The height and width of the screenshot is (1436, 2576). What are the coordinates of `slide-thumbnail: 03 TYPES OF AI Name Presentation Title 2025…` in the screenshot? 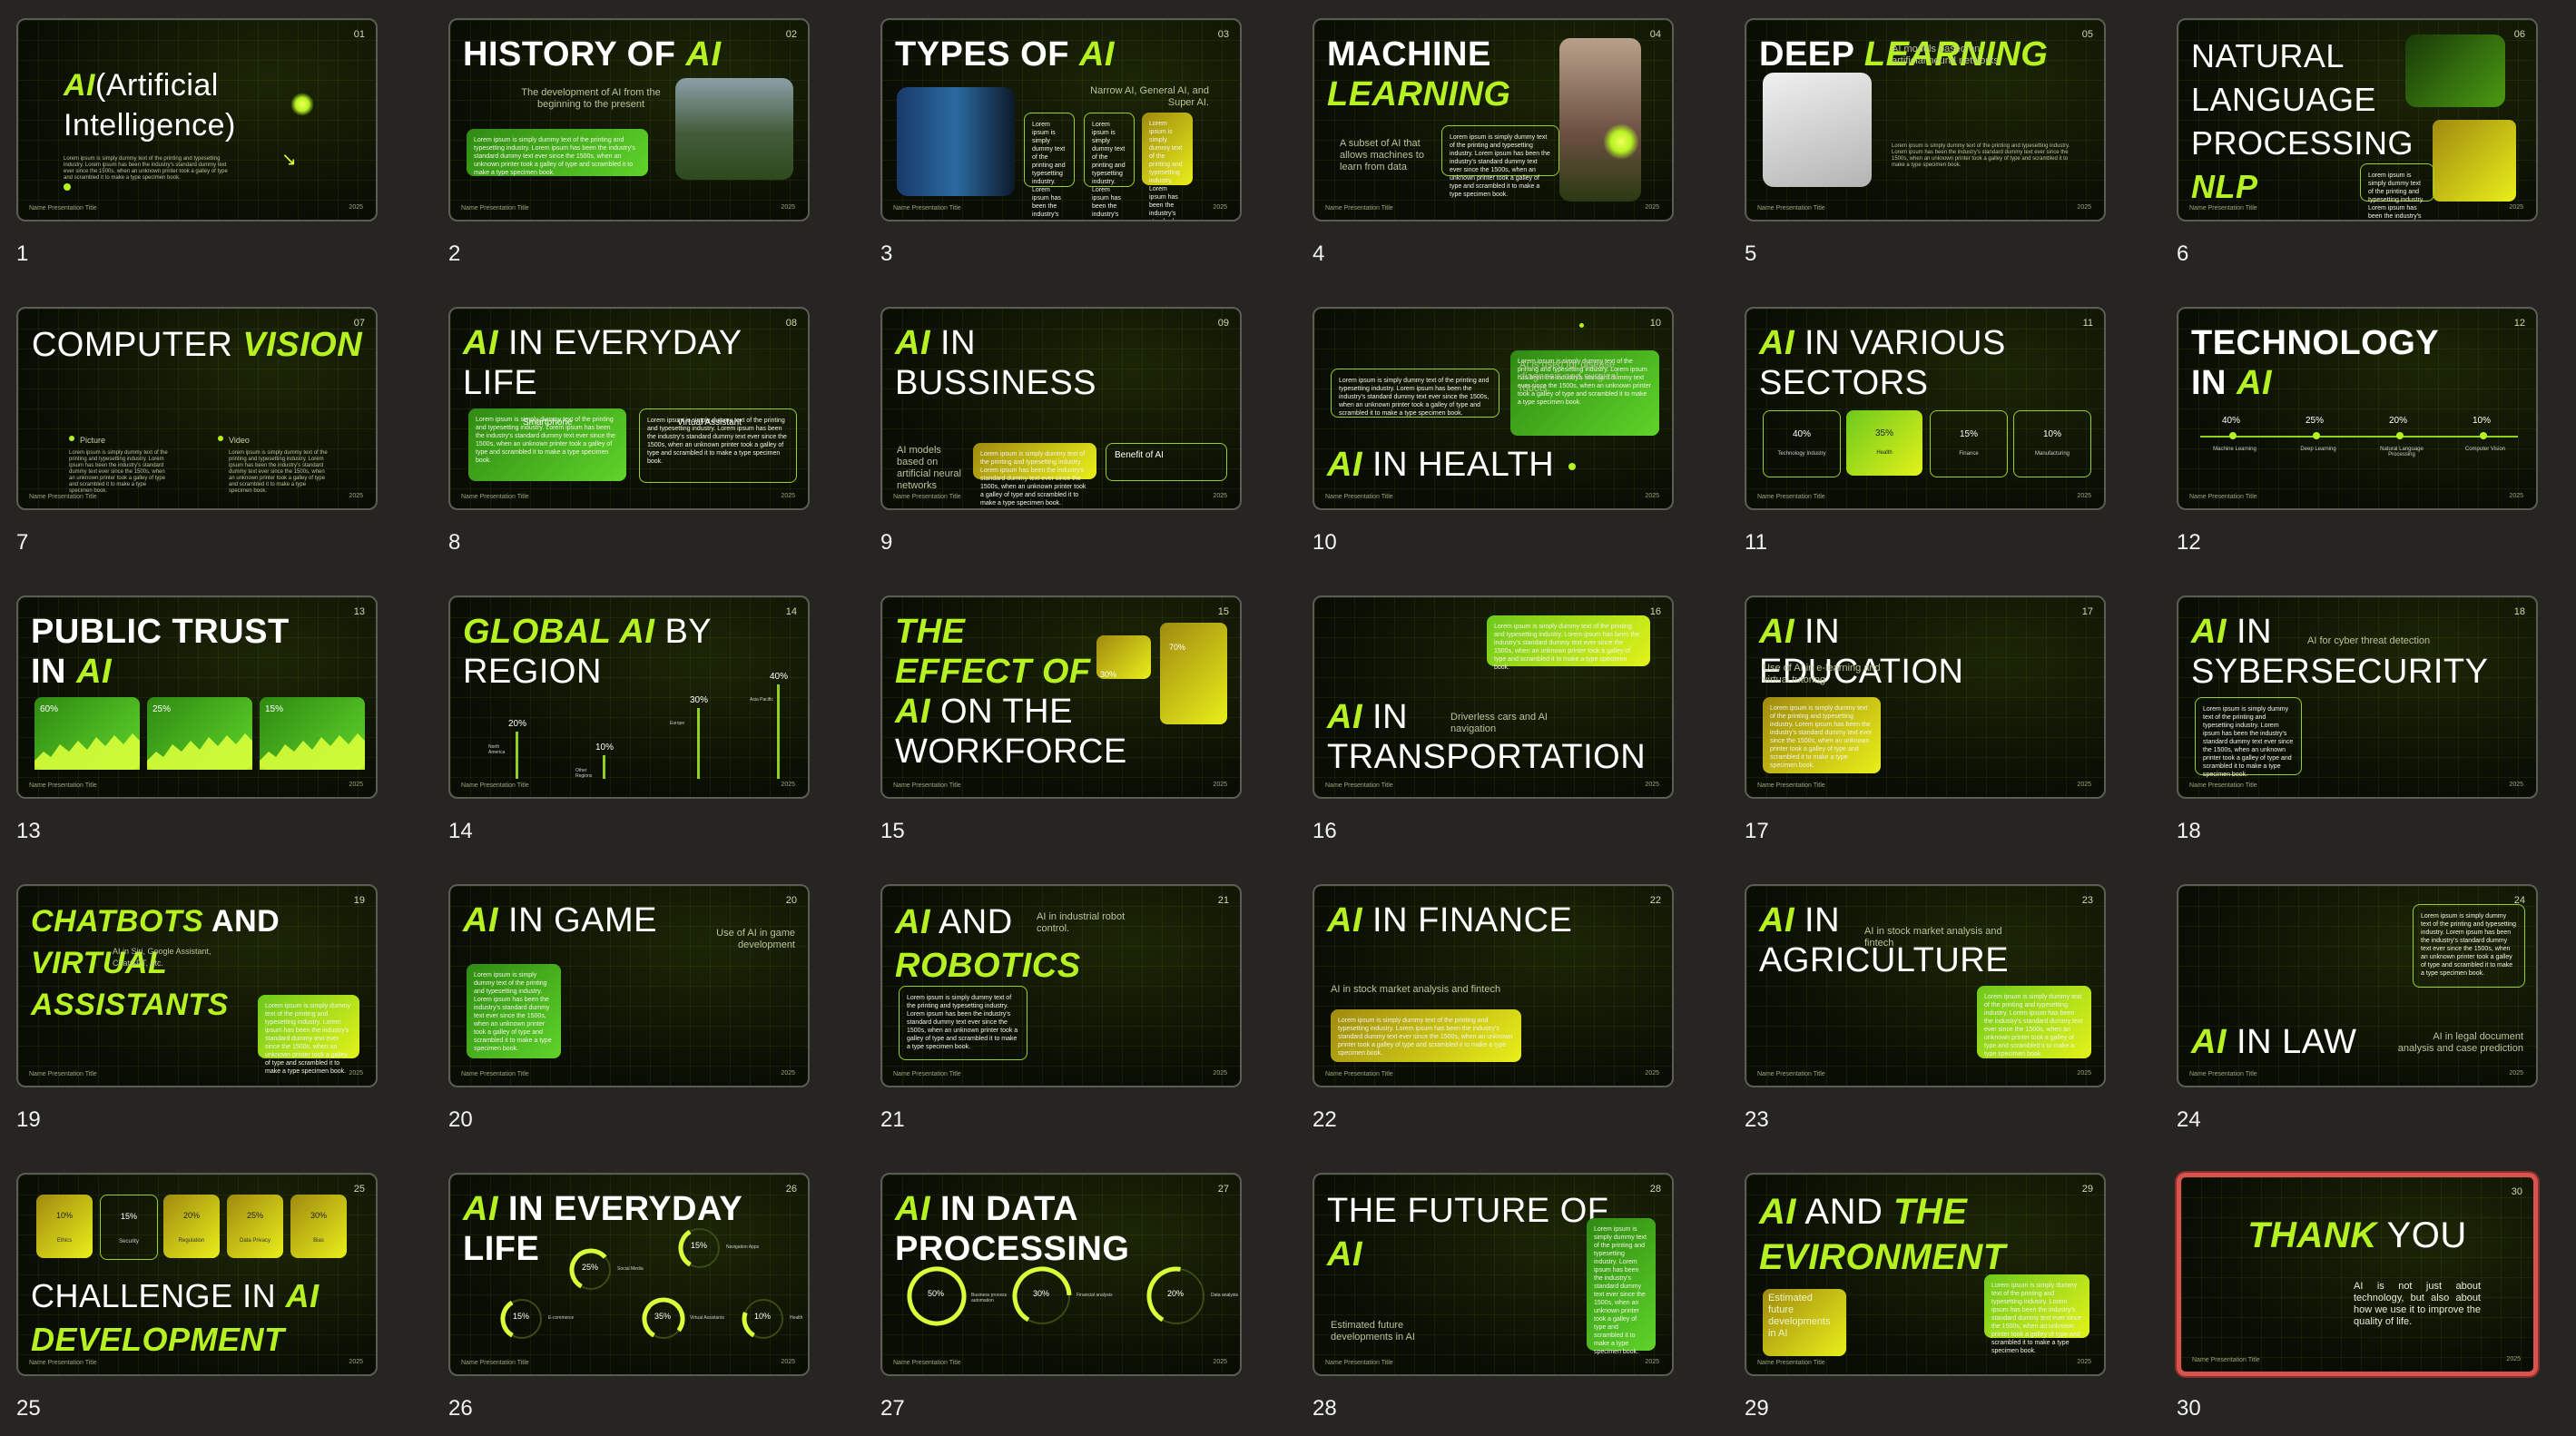 It's located at (1061, 120).